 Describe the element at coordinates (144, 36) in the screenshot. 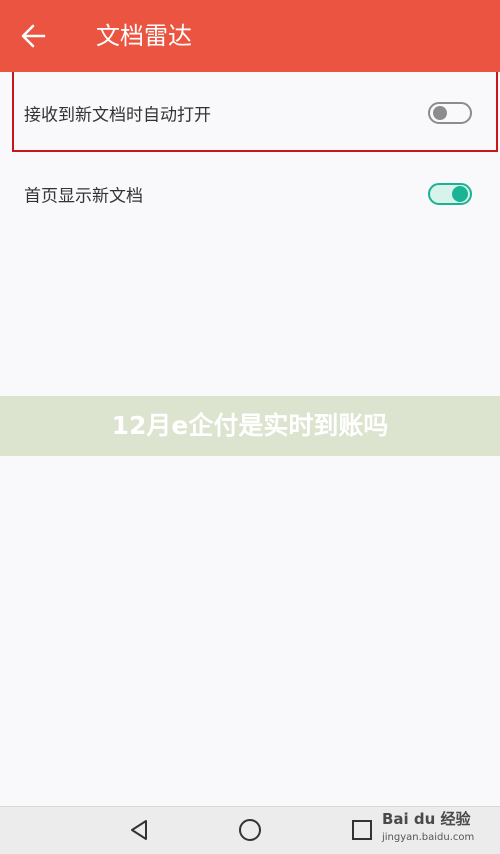

I see `page-title: 文档雷达` at that location.